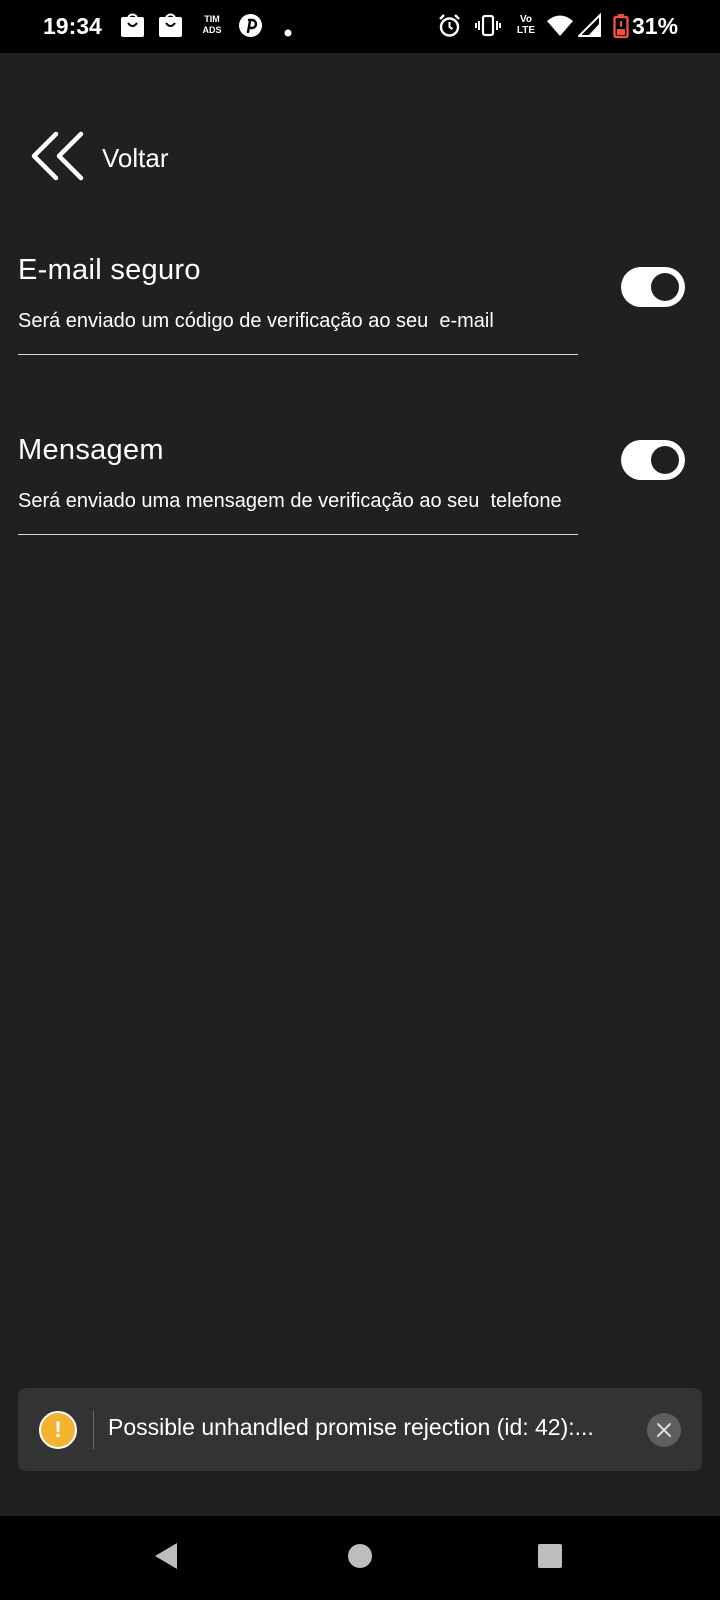 The width and height of the screenshot is (720, 1600). What do you see at coordinates (589, 27) in the screenshot?
I see `signal-icon` at bounding box center [589, 27].